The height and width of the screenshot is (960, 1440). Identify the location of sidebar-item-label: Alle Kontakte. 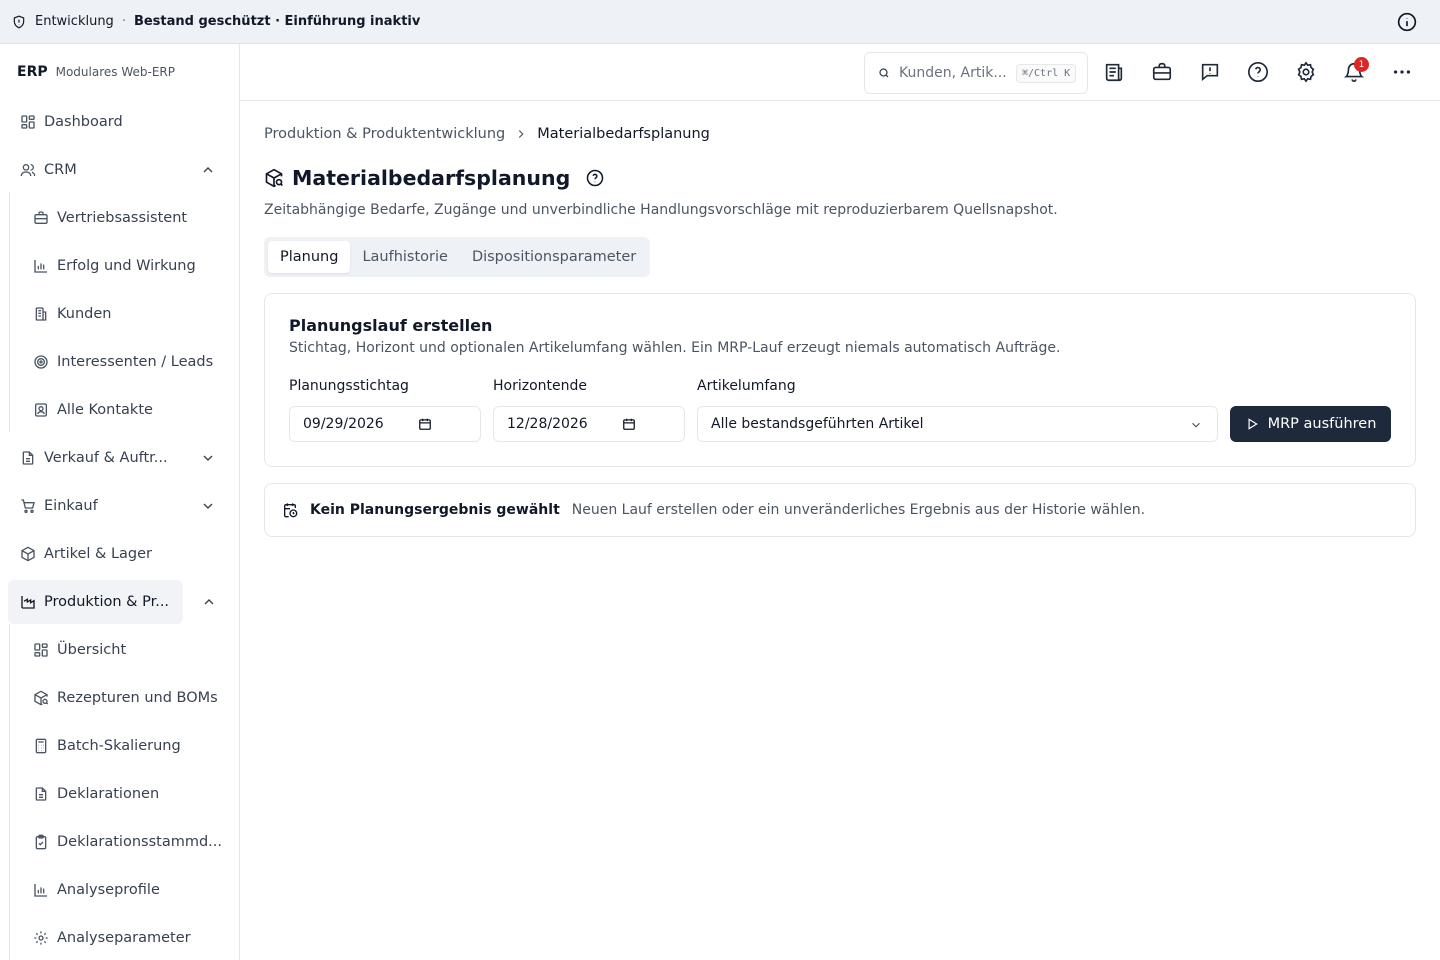
(105, 410).